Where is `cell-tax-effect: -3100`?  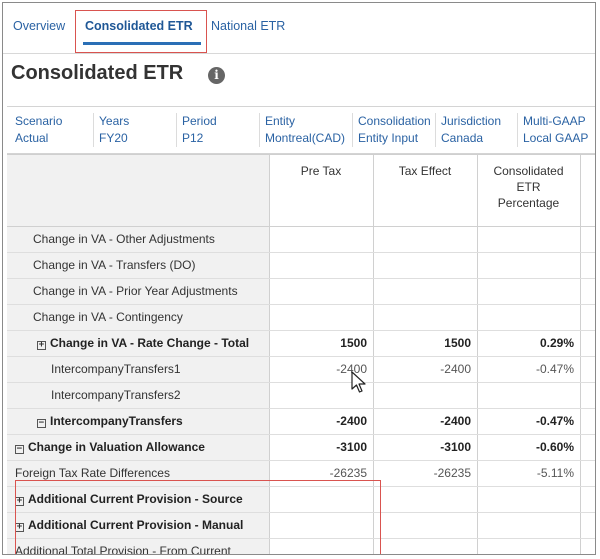 cell-tax-effect: -3100 is located at coordinates (455, 447).